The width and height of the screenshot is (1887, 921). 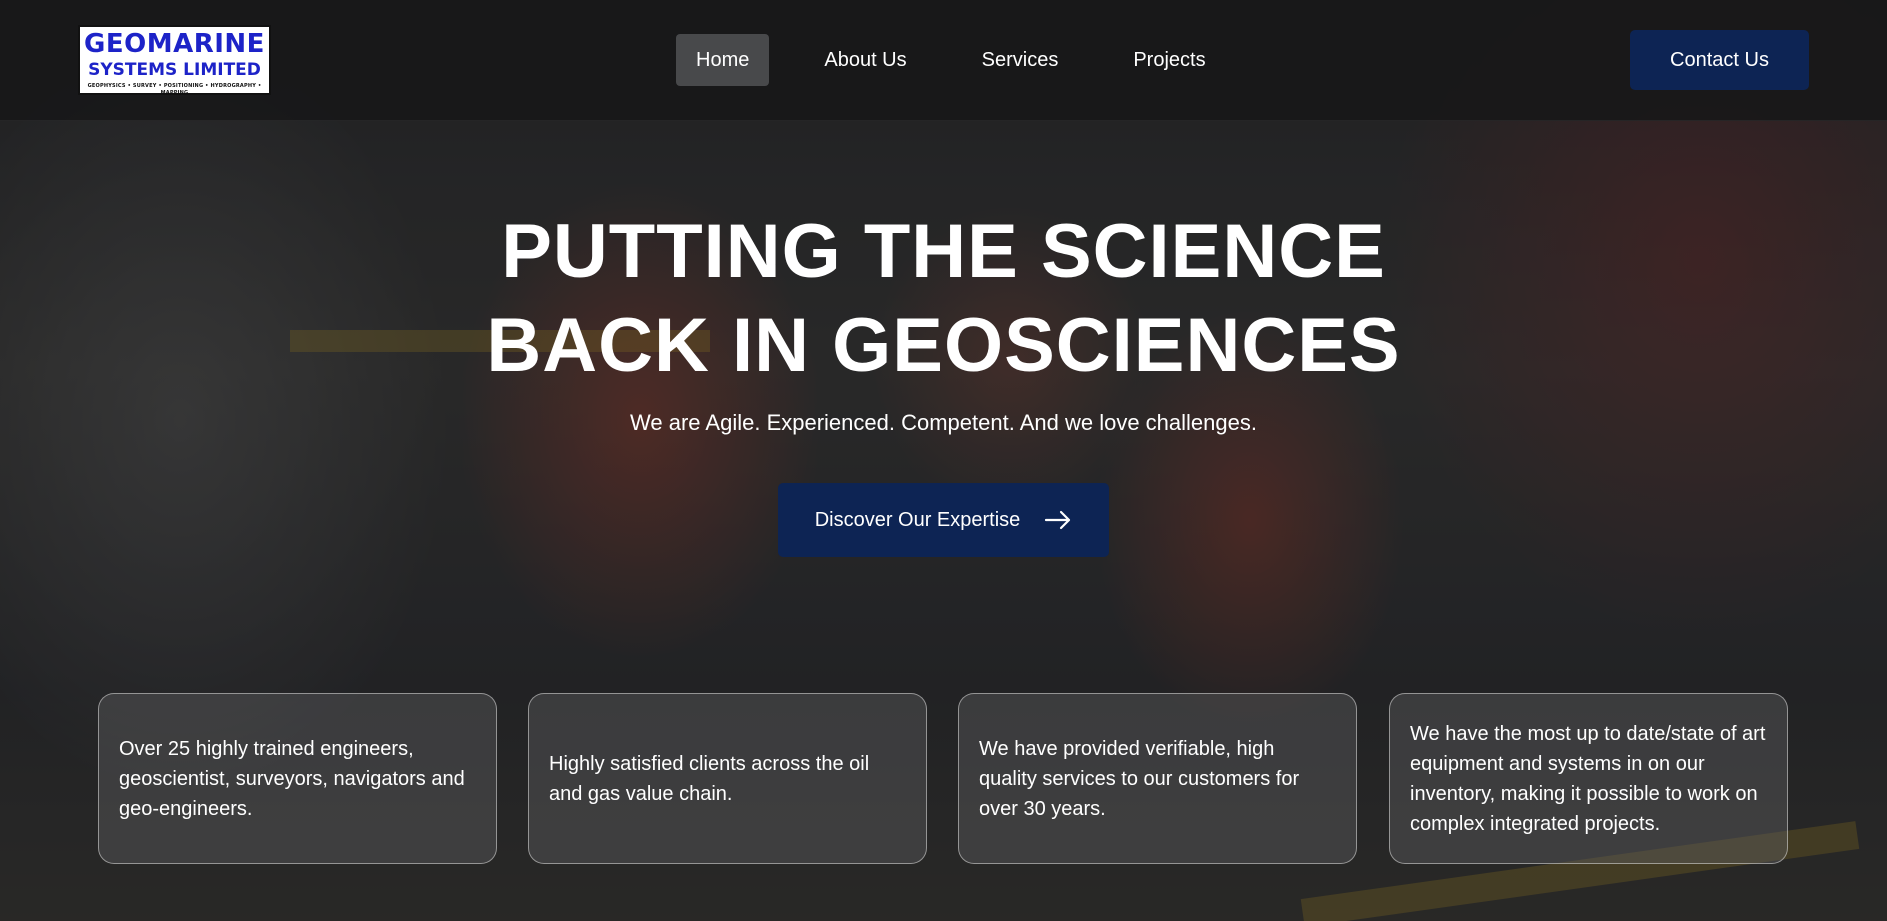 I want to click on discover-expertise-button: Discover Our Expertise, so click(x=943, y=520).